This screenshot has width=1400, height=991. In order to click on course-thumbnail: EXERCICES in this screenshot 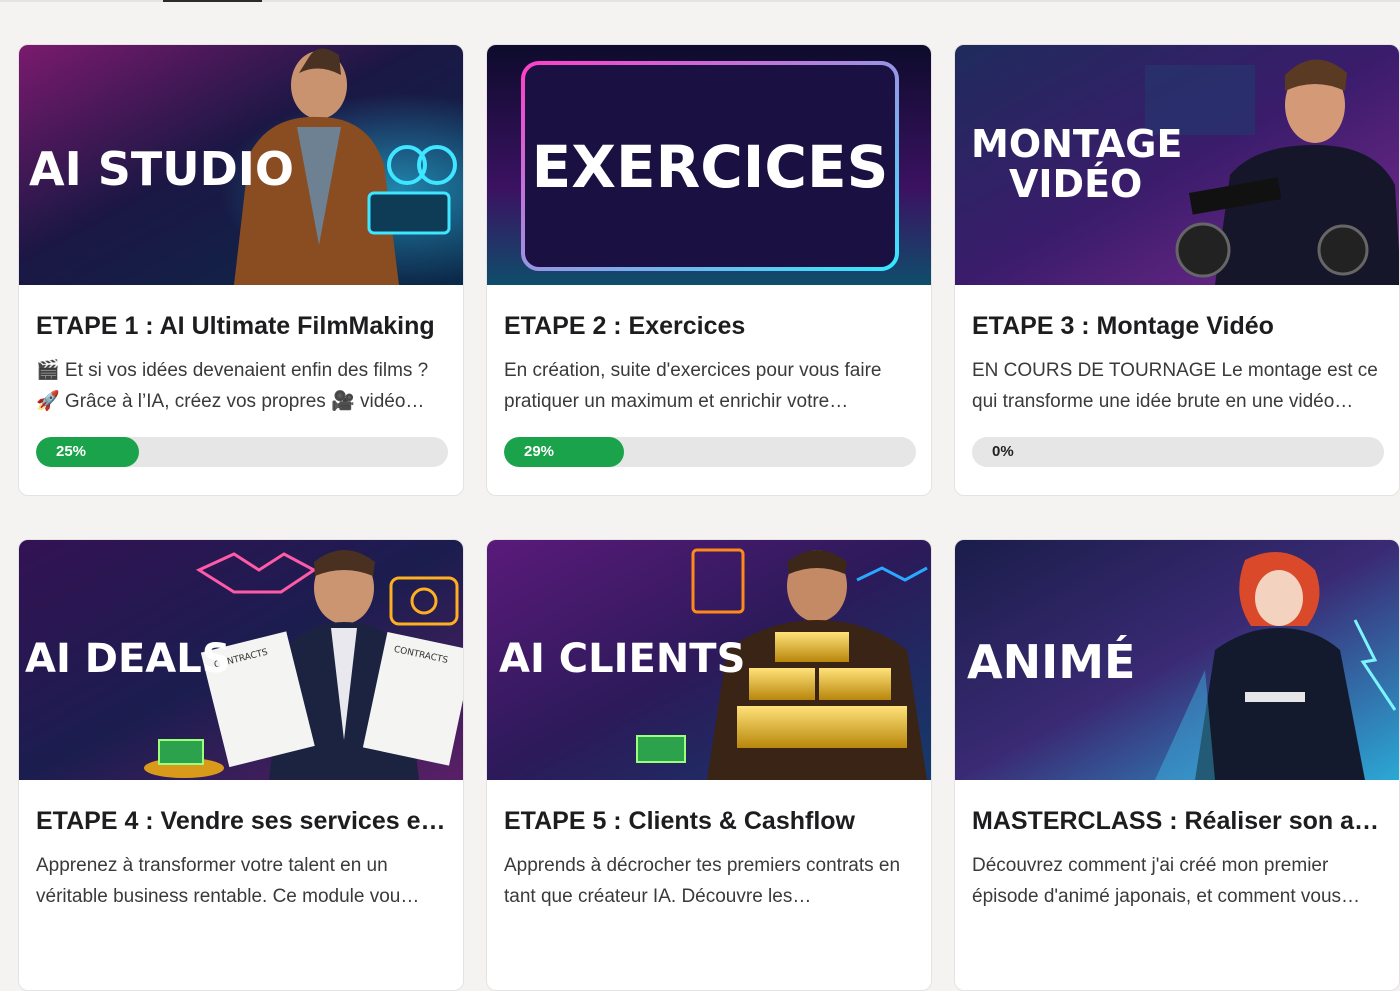, I will do `click(709, 165)`.